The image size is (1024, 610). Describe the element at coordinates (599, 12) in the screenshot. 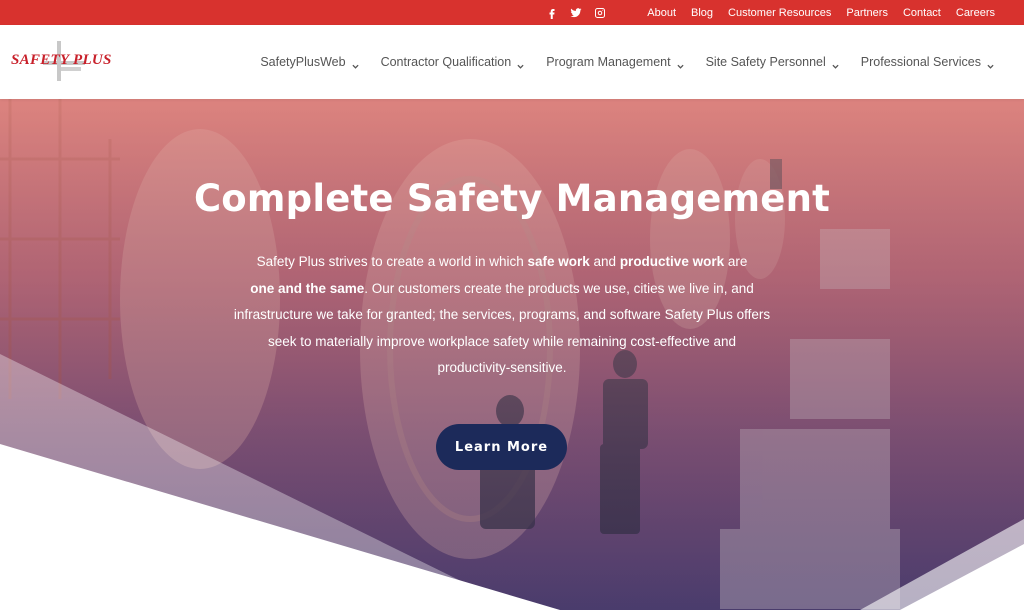

I see `instagram-icon` at that location.